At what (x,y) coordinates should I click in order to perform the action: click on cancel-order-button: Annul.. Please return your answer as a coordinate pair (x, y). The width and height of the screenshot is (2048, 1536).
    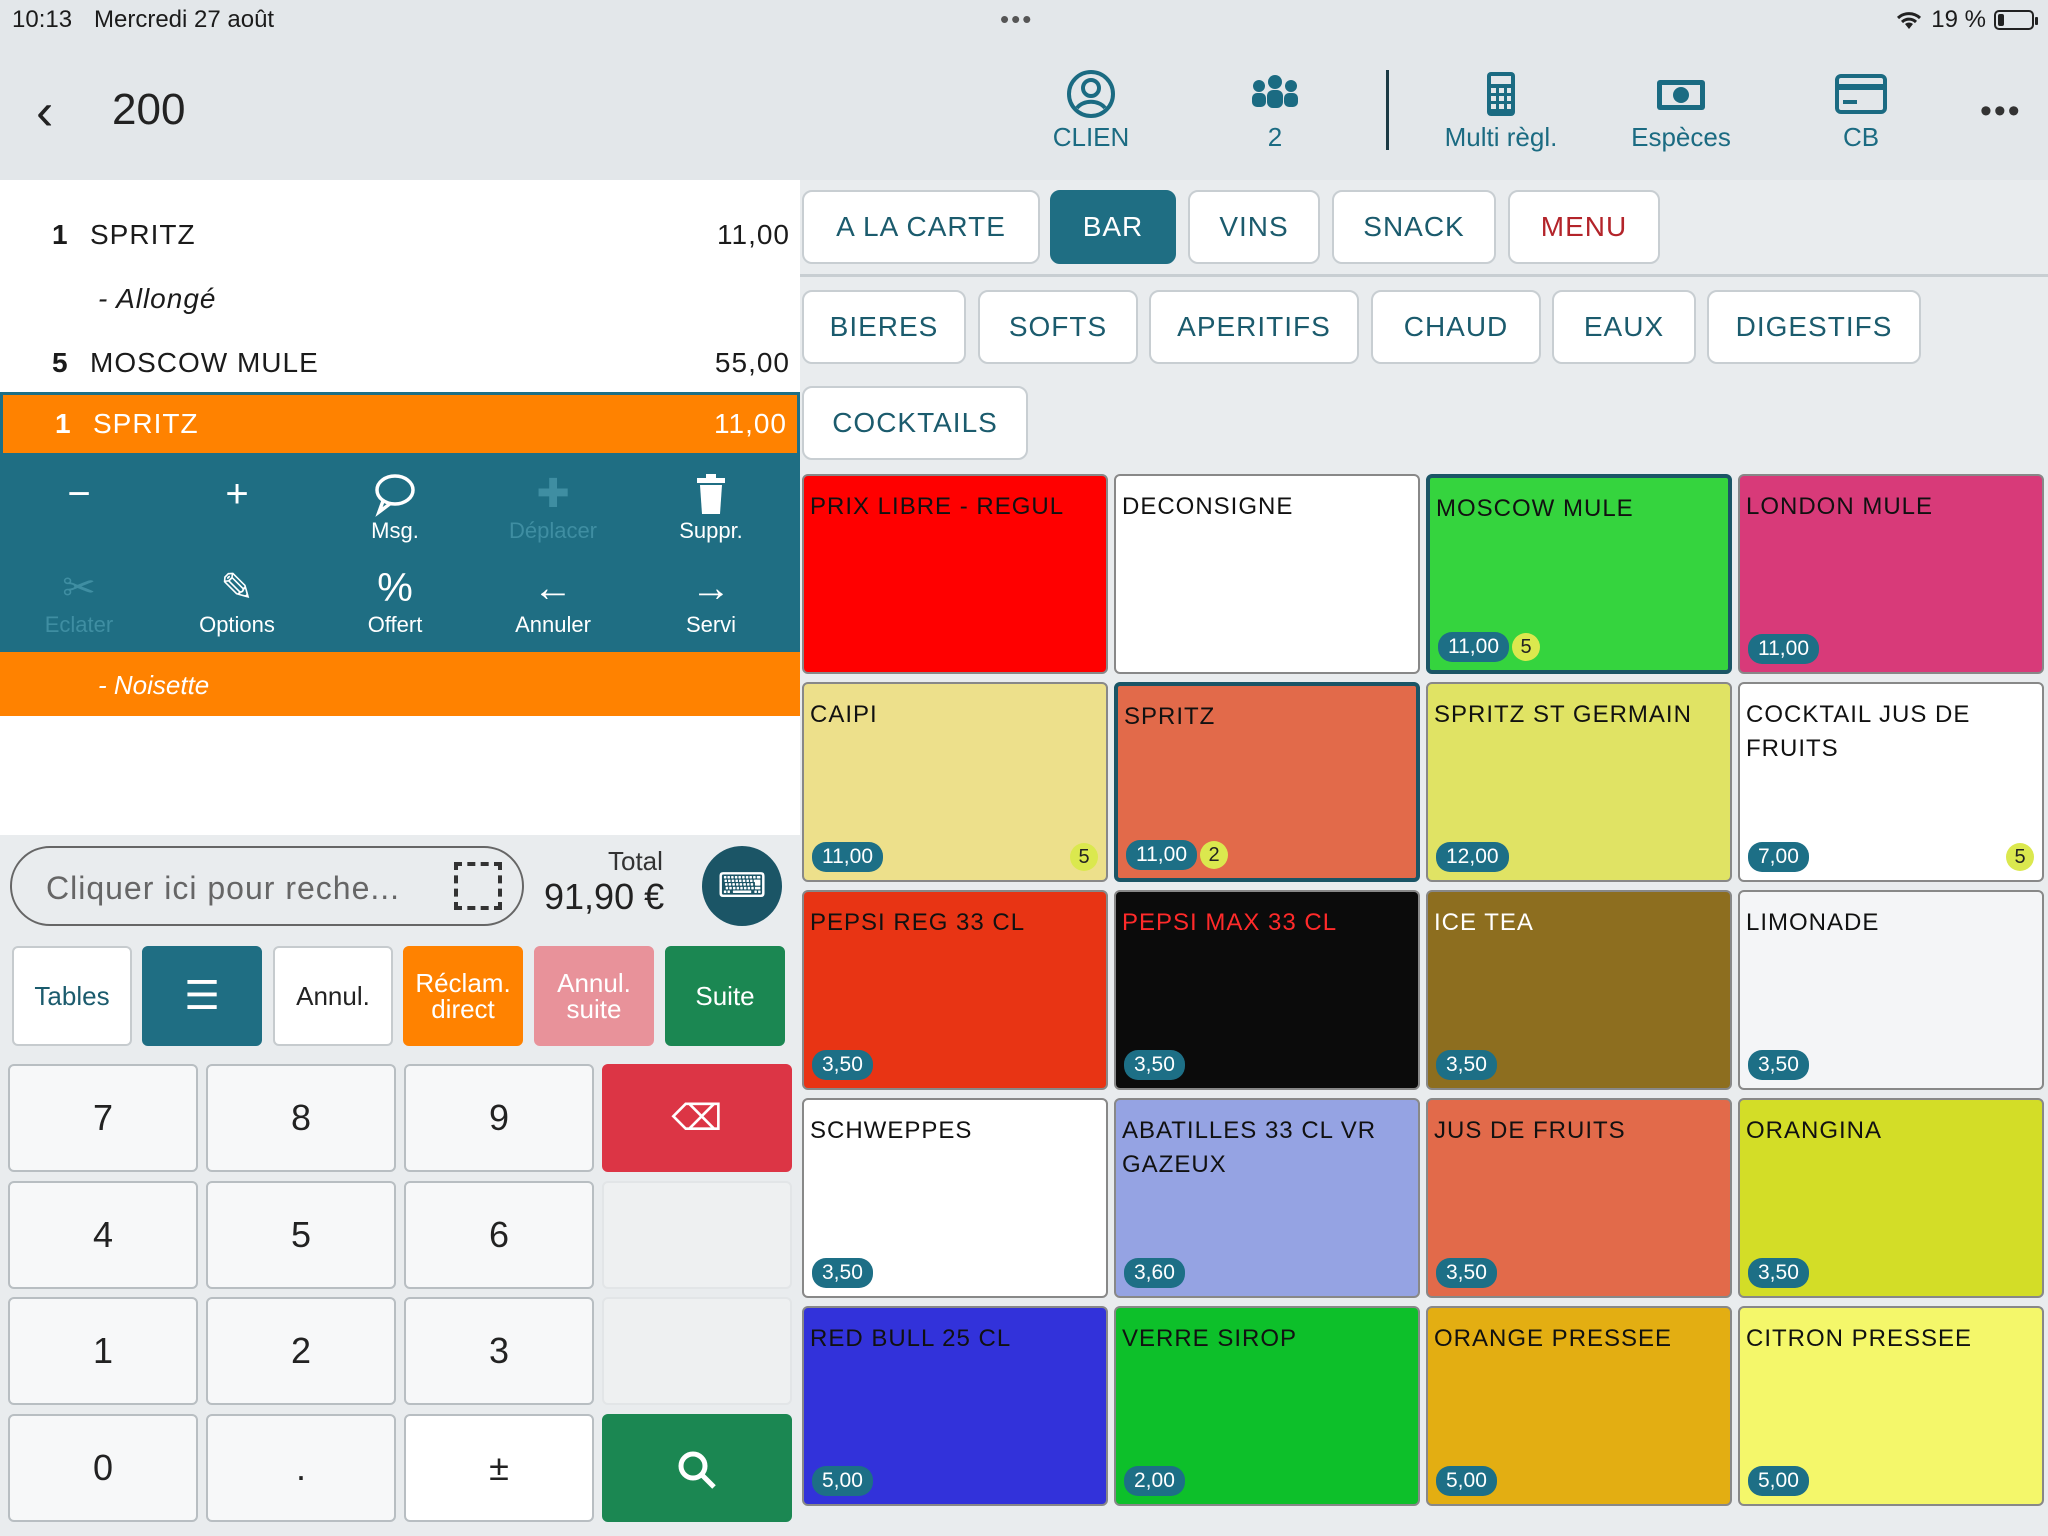
    Looking at the image, I should click on (333, 996).